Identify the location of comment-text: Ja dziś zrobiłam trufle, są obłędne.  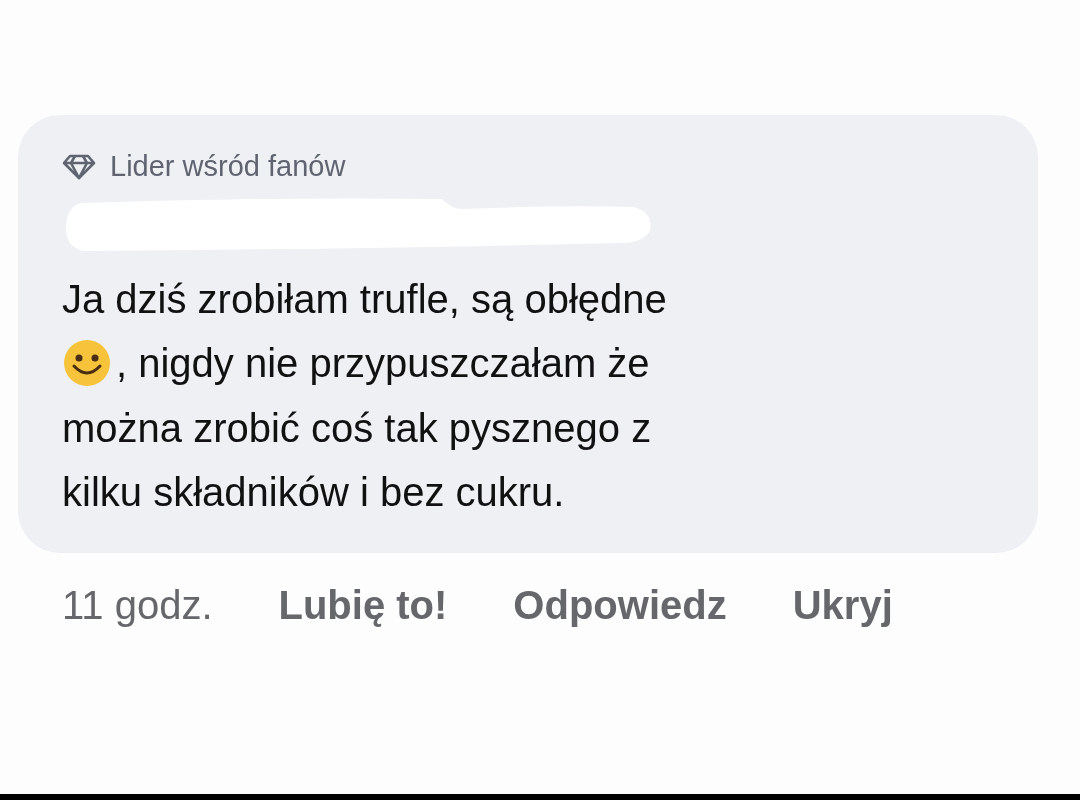
(364, 299).